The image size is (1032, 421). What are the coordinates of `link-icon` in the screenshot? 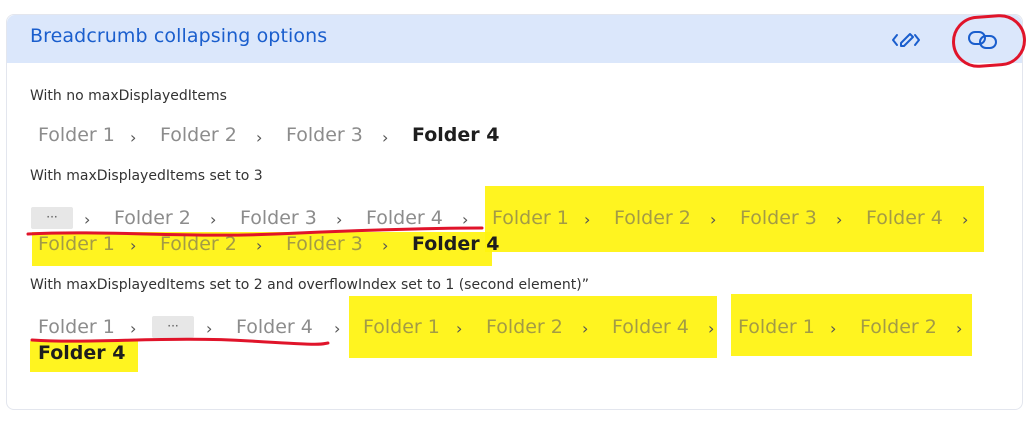 It's located at (982, 40).